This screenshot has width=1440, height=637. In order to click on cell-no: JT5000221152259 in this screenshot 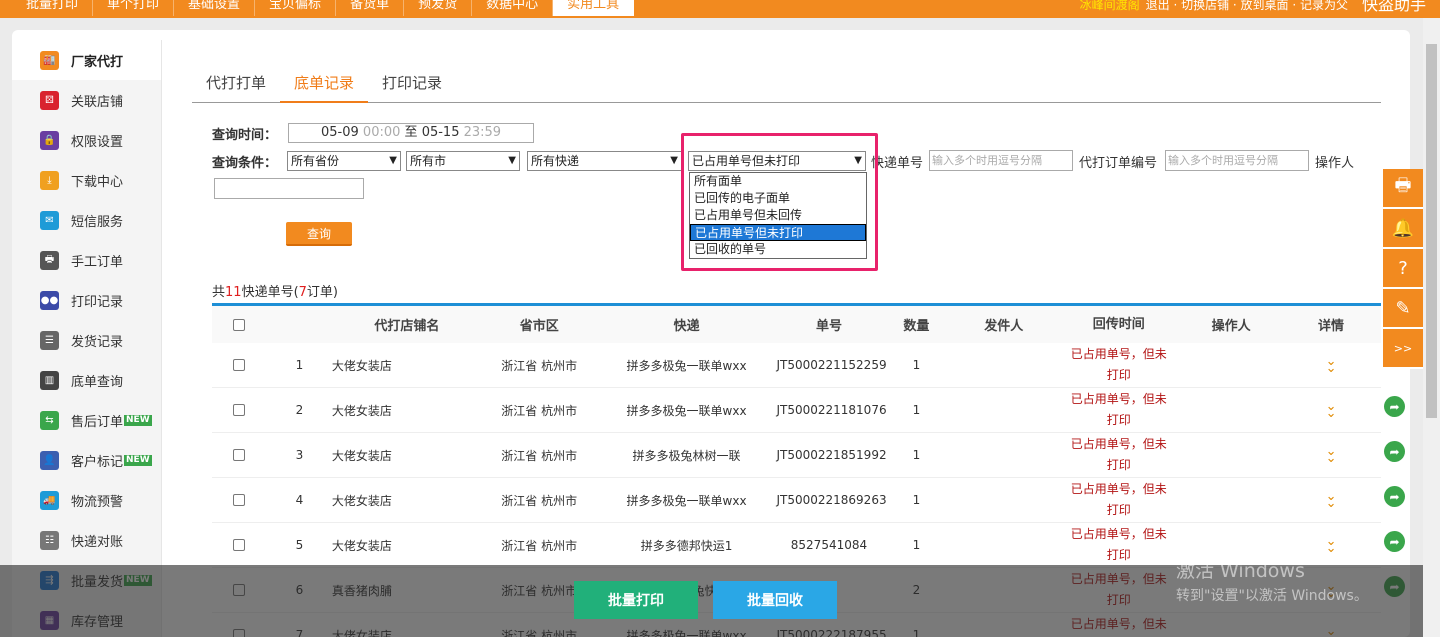, I will do `click(831, 365)`.